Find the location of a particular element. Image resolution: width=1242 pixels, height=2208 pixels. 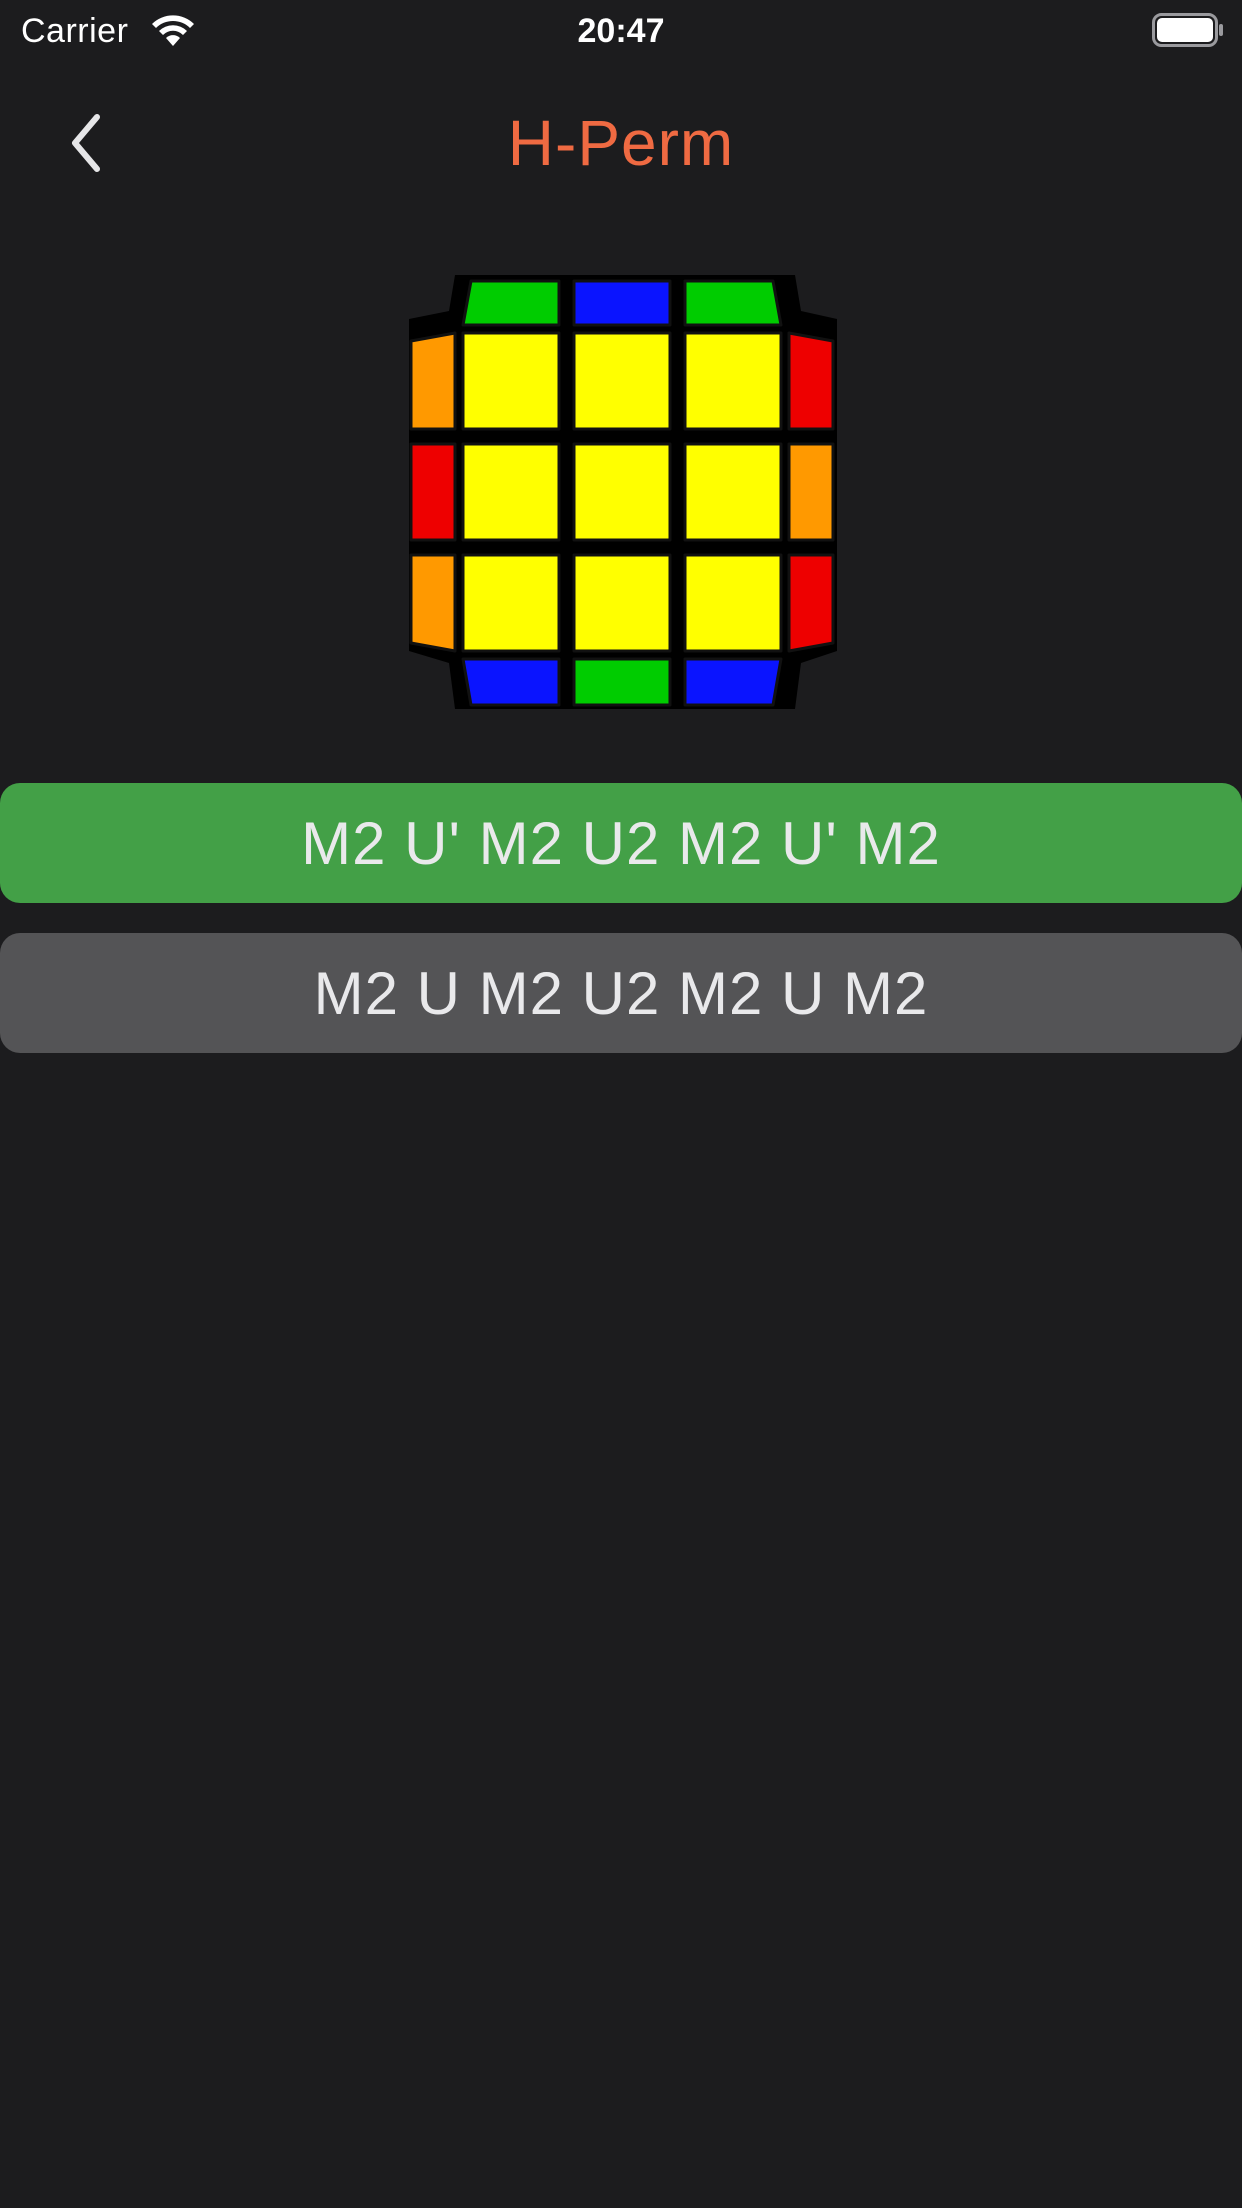

battery-full-icon is located at coordinates (1187, 30).